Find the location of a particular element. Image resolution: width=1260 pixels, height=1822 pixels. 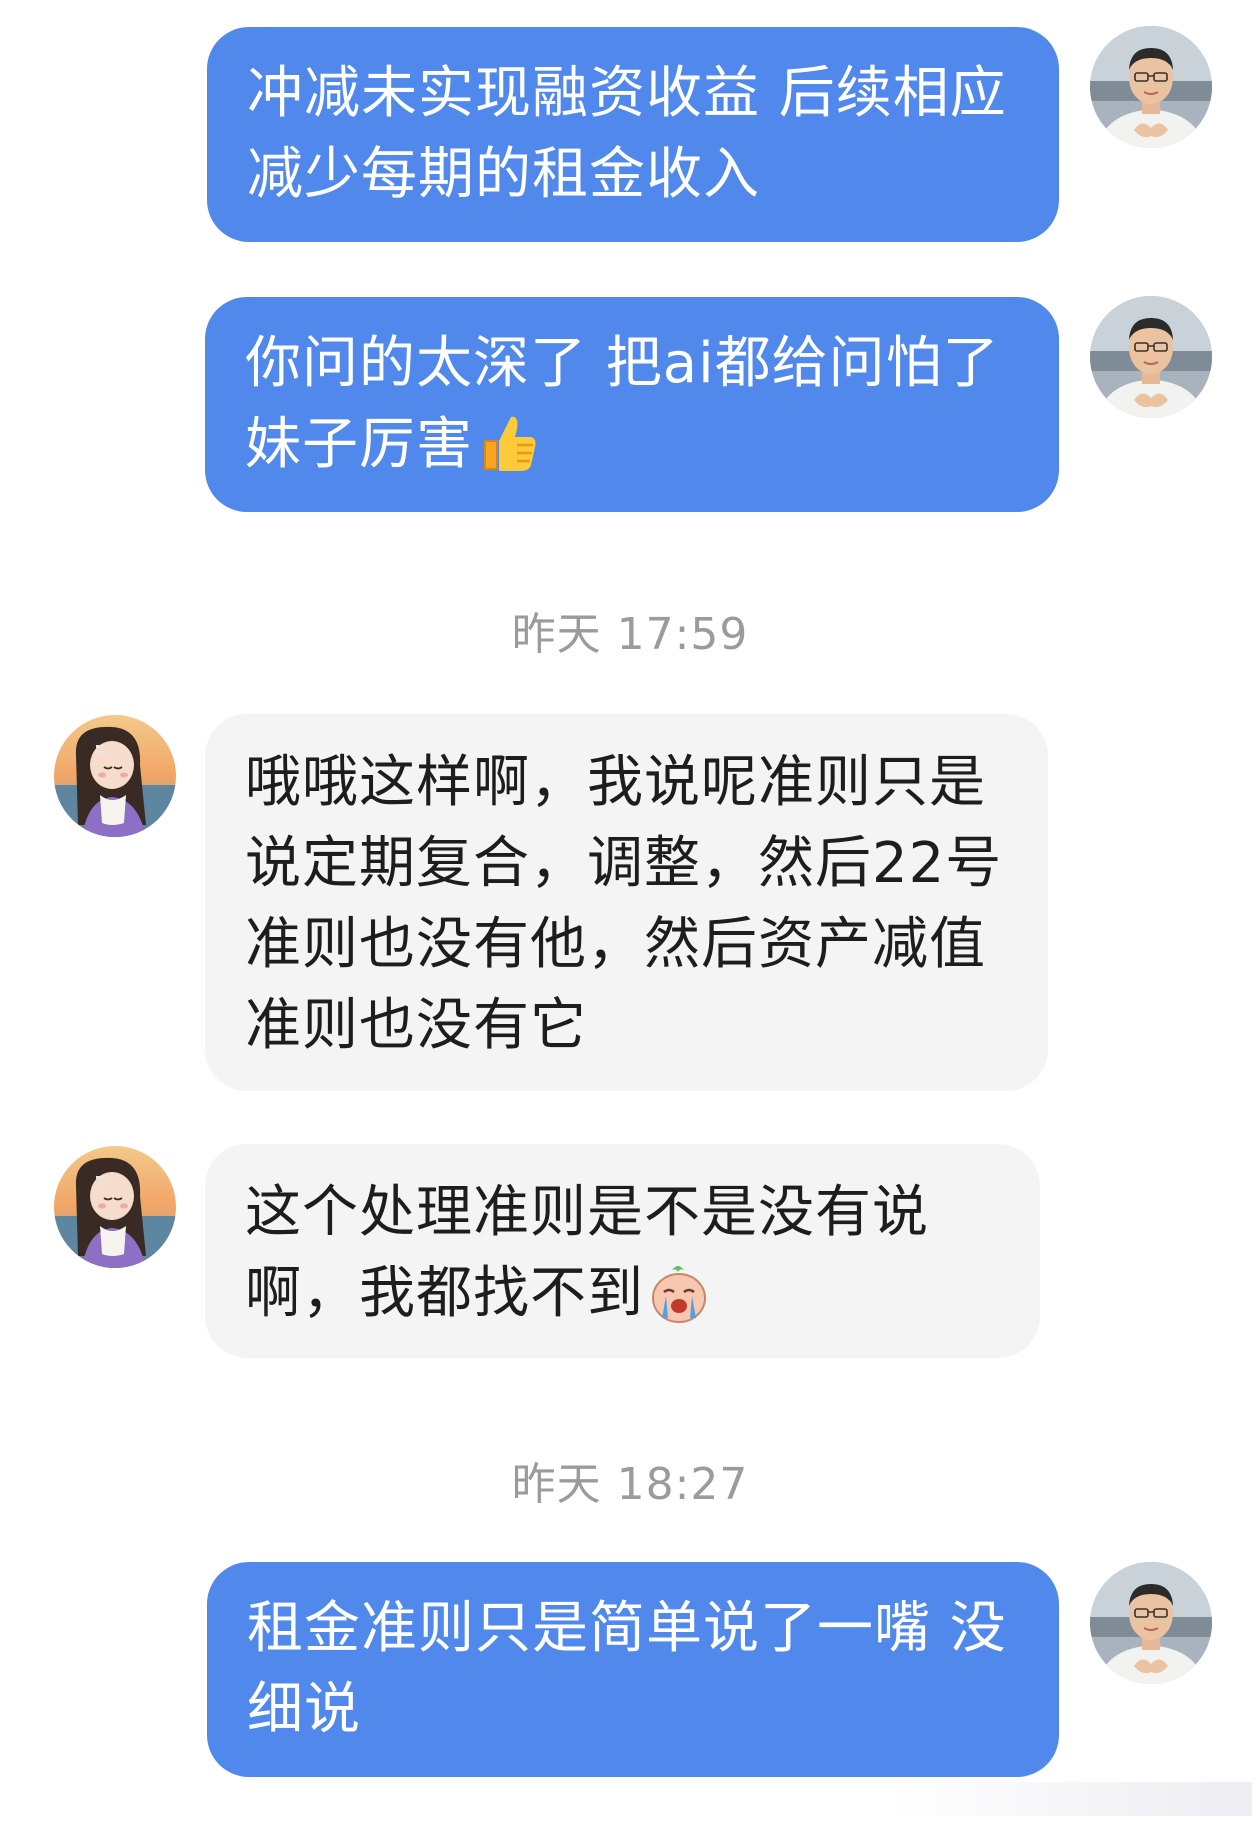

timestamp: 昨天 17:59 is located at coordinates (630, 634).